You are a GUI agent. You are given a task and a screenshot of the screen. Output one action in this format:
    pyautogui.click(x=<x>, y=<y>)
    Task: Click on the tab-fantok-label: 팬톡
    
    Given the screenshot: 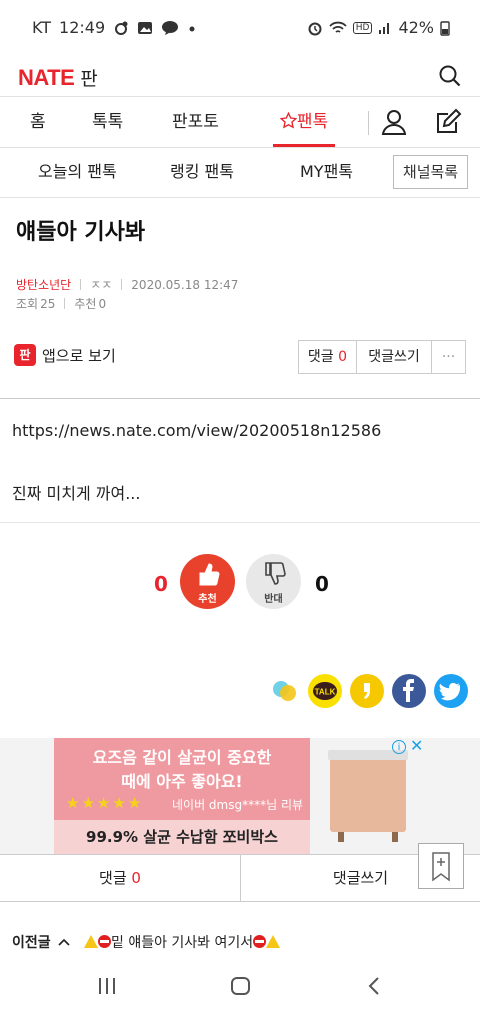 What is the action you would take?
    pyautogui.click(x=312, y=122)
    